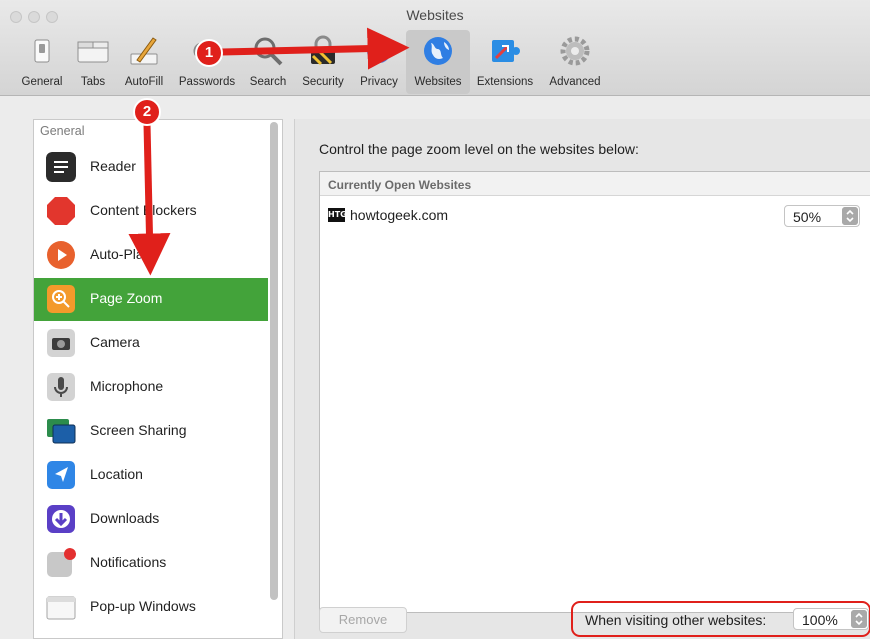 The width and height of the screenshot is (870, 639). I want to click on tab-search: Search, so click(268, 62).